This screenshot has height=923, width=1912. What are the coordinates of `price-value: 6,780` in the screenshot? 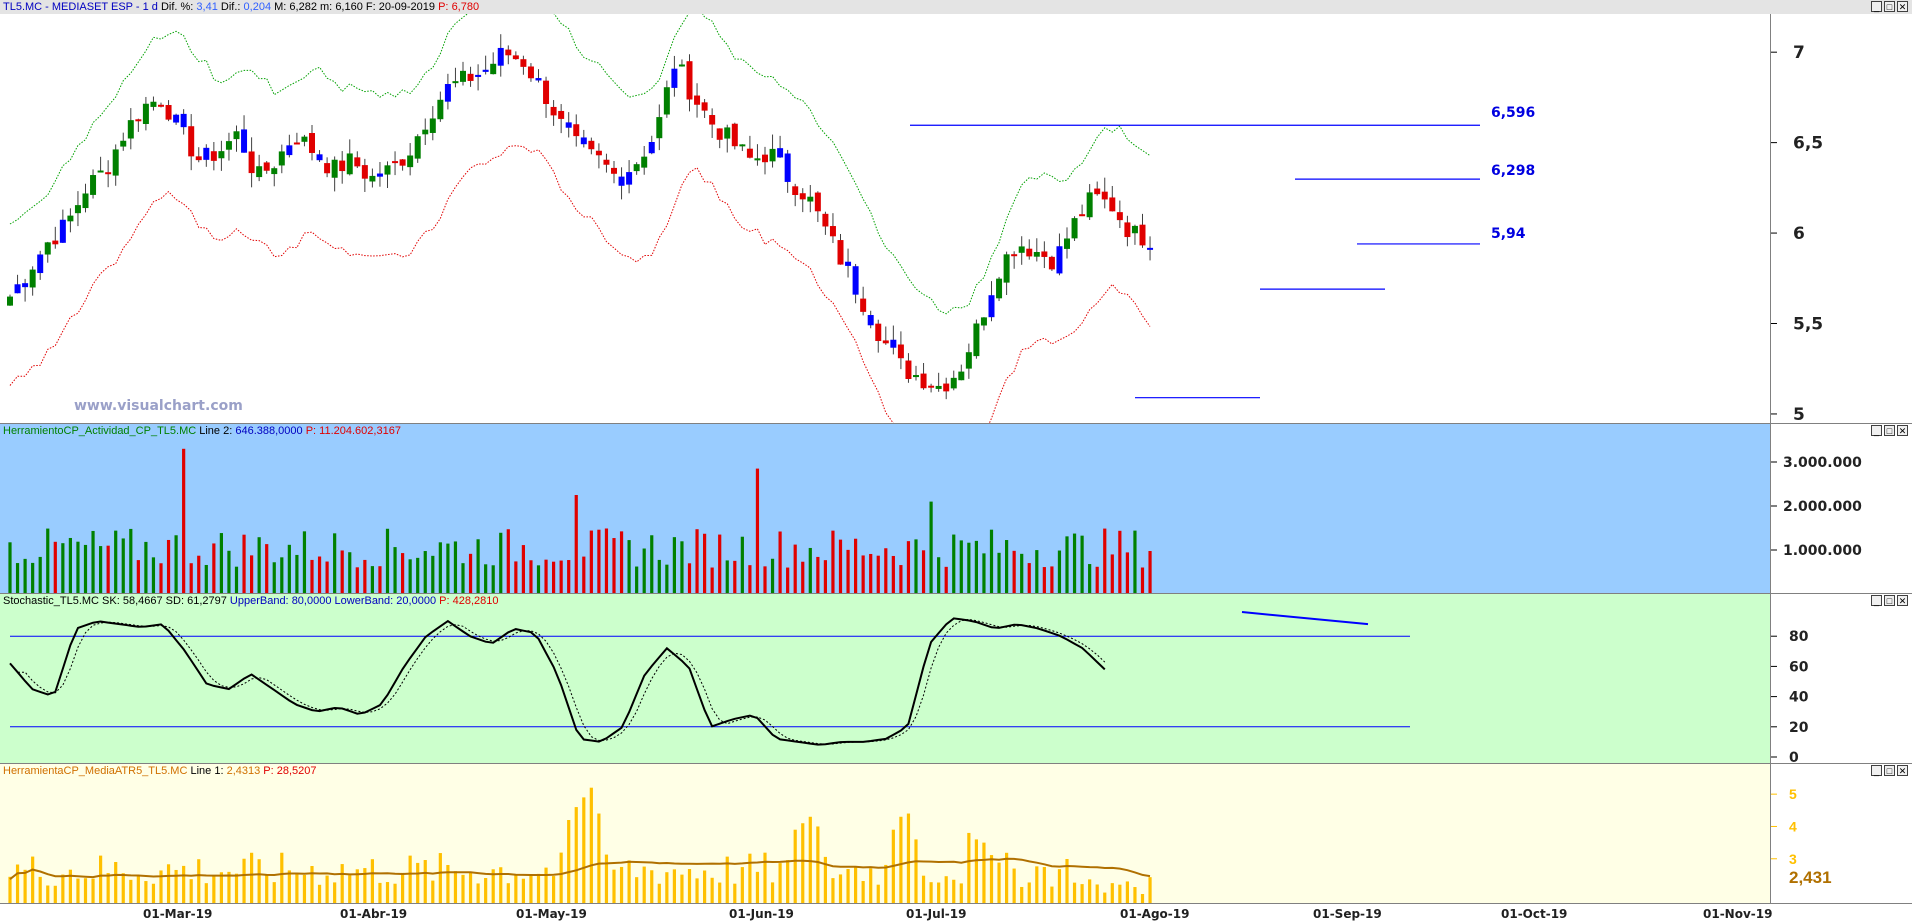 It's located at (465, 7).